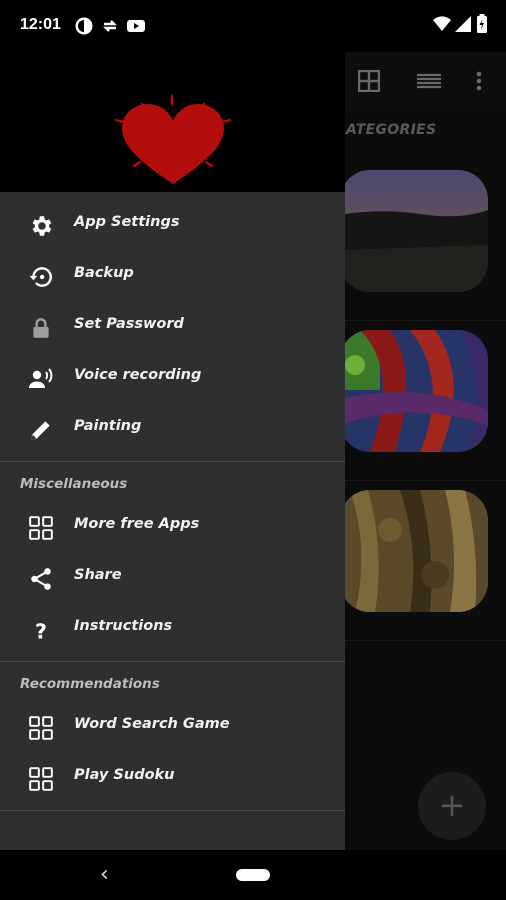  What do you see at coordinates (138, 375) in the screenshot?
I see `menu-label: Voice recording` at bounding box center [138, 375].